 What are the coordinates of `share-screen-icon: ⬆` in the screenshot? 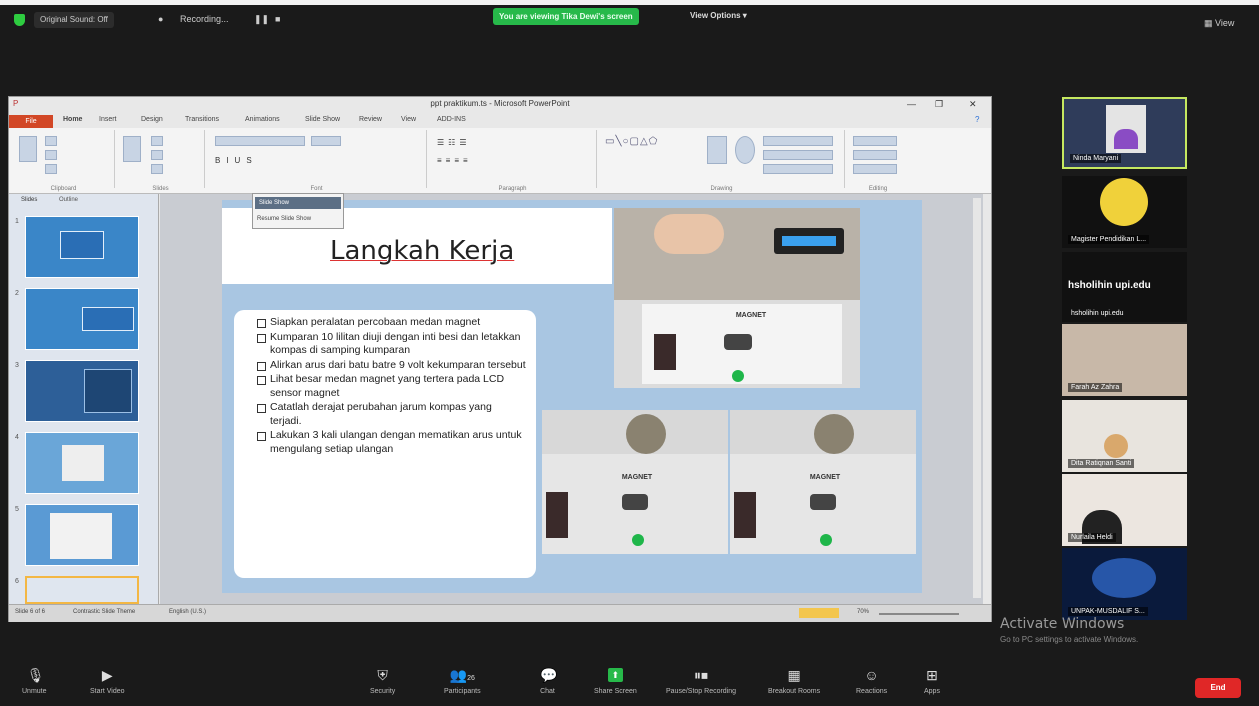 It's located at (615, 675).